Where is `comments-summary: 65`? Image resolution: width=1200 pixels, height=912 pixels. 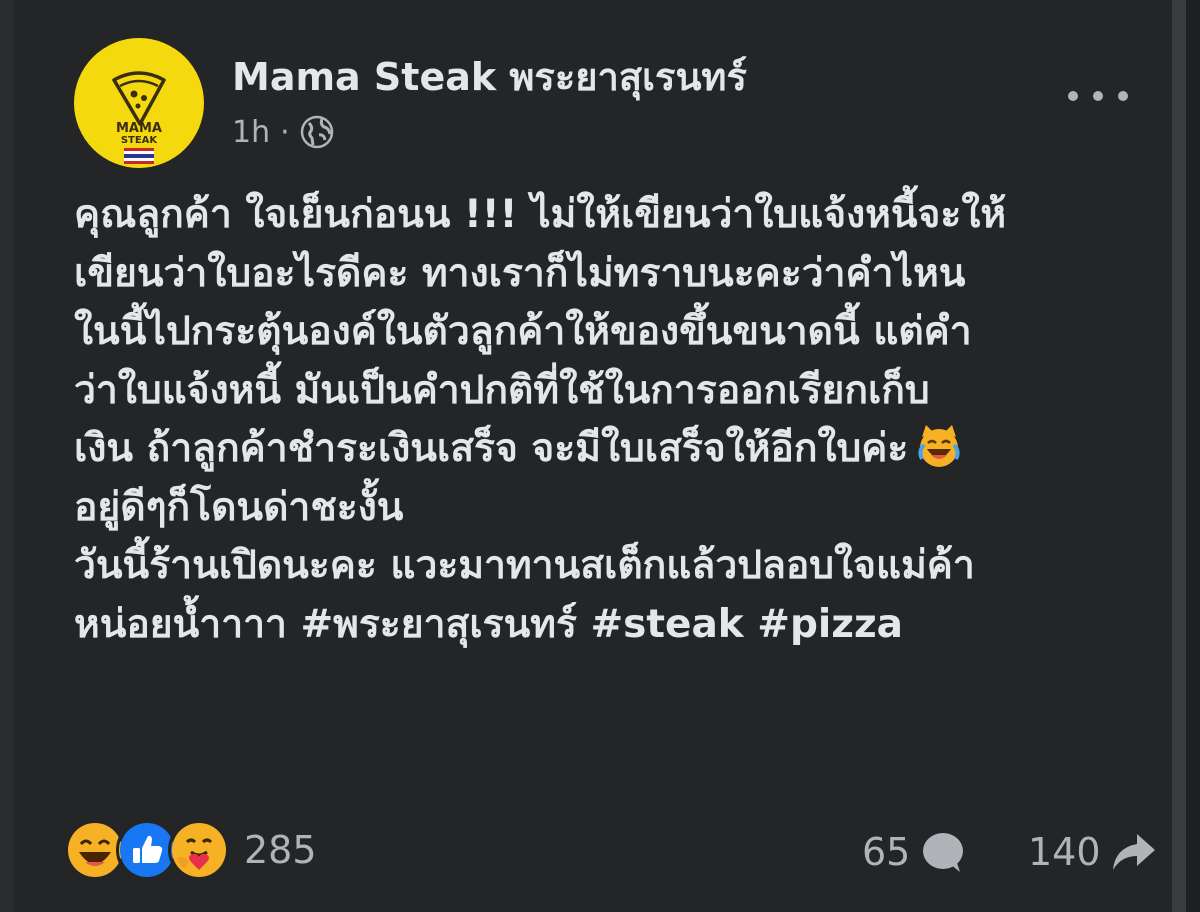 comments-summary: 65 is located at coordinates (914, 852).